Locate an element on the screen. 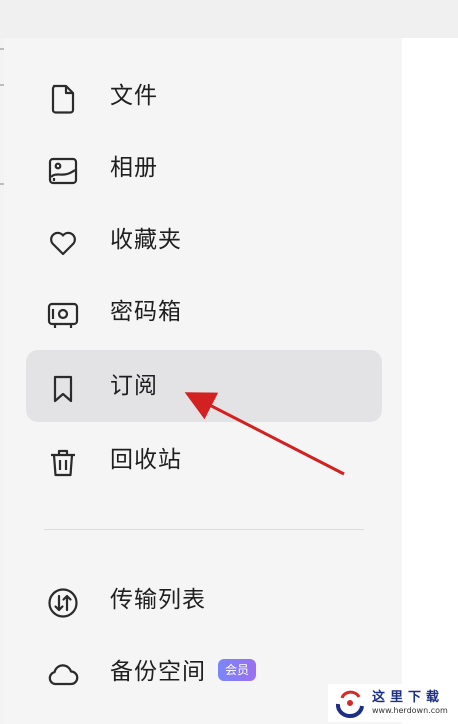 This screenshot has width=458, height=724. sidebar-item-files: 文件 is located at coordinates (204, 96).